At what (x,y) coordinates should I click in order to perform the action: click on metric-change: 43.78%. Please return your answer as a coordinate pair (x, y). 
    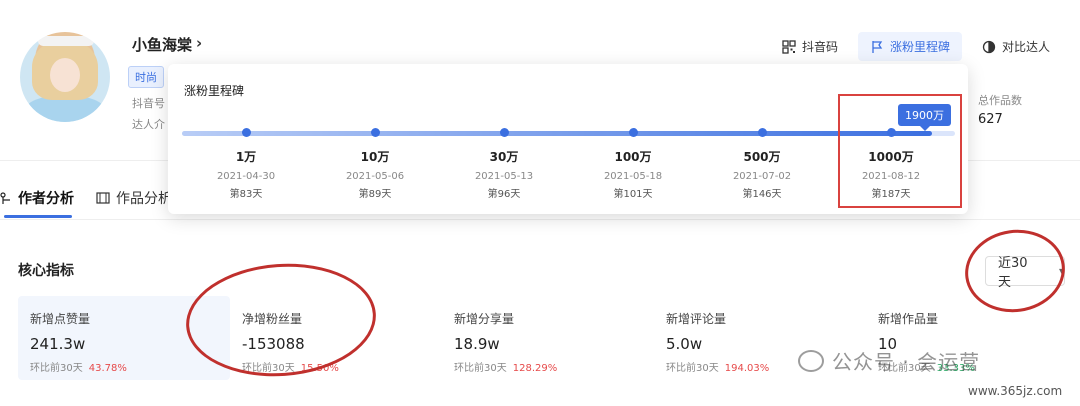
    Looking at the image, I should click on (107, 368).